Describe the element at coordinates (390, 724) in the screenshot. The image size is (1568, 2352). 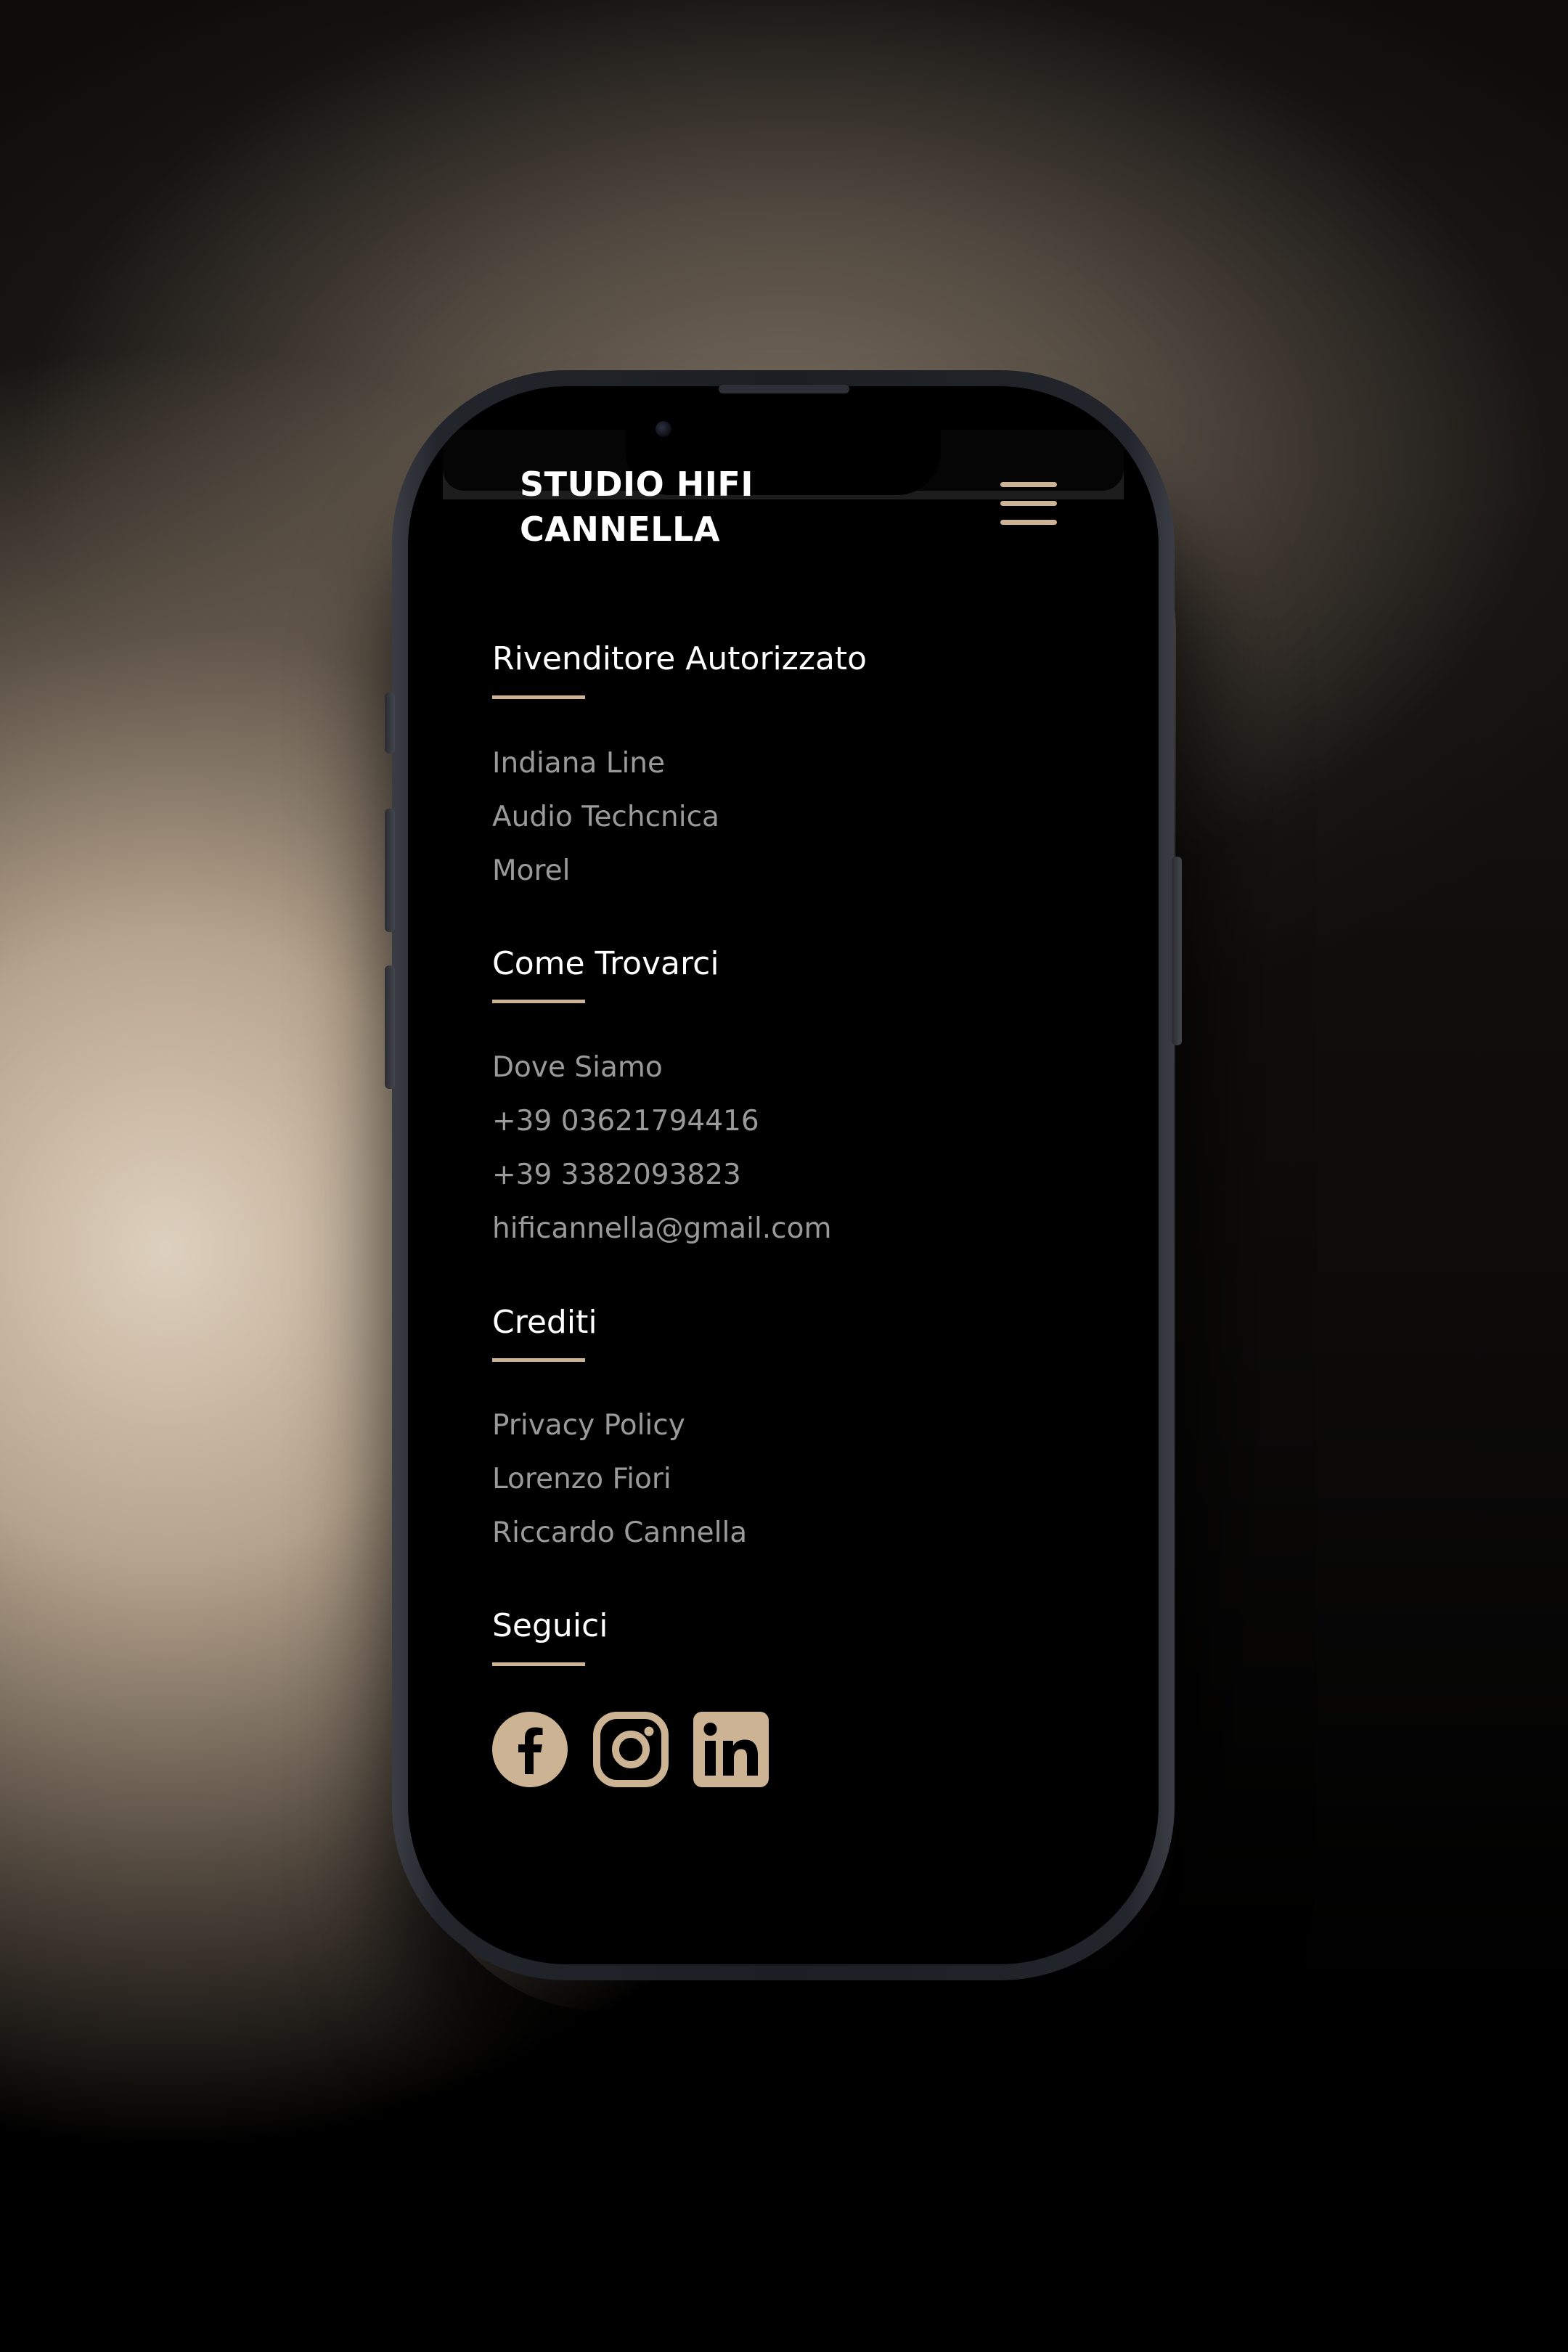
I see `action-button` at that location.